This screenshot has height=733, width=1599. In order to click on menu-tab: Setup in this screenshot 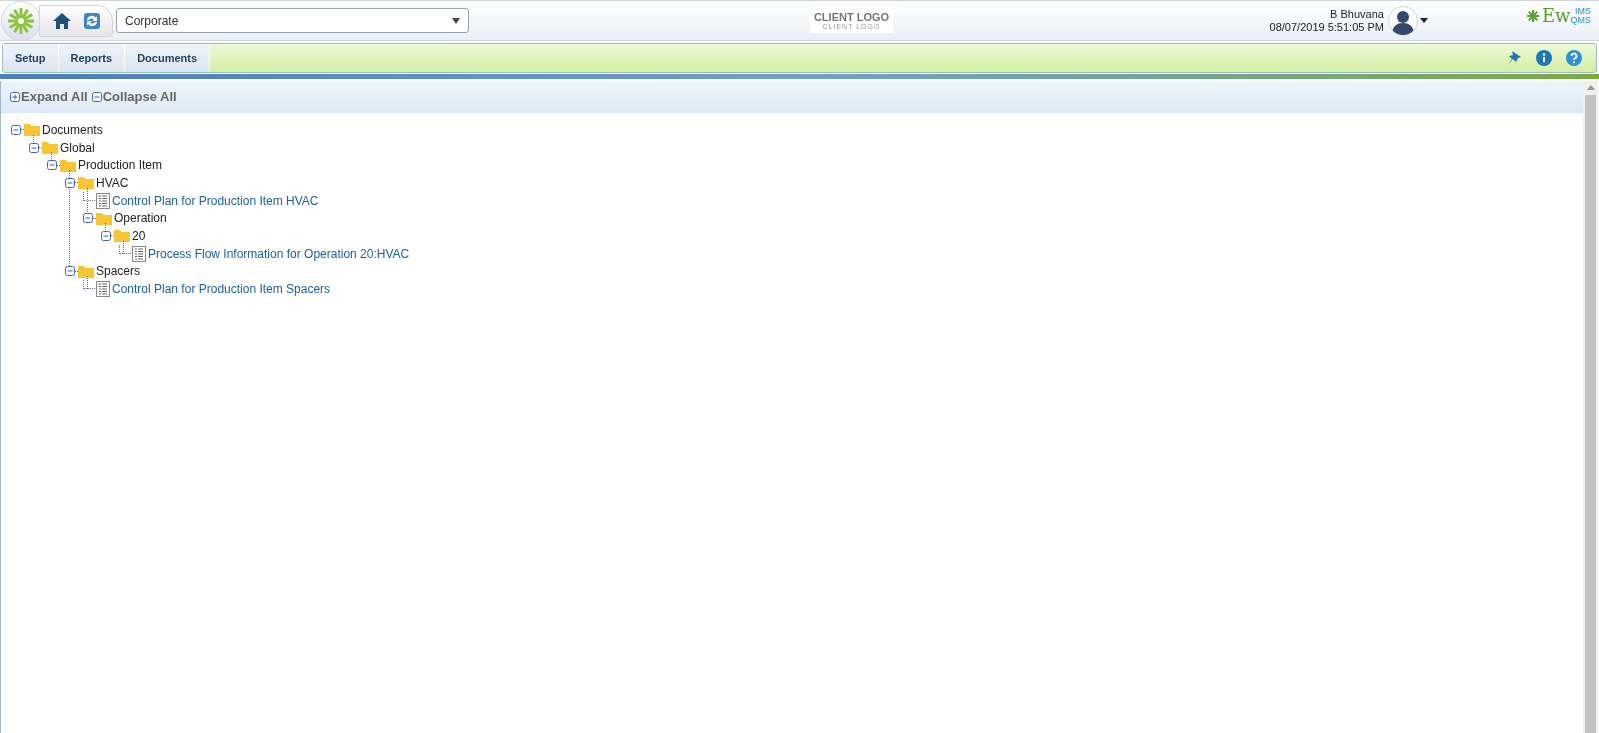, I will do `click(31, 58)`.